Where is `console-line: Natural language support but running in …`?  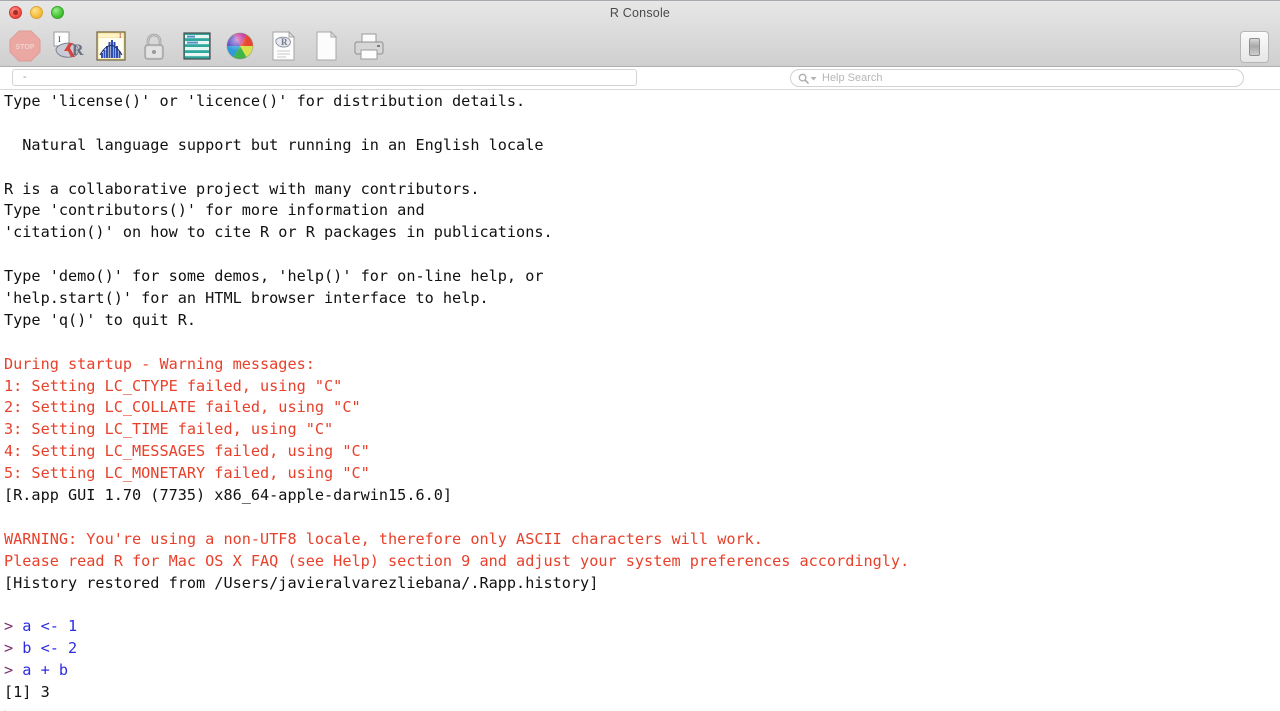
console-line: Natural language support but running in … is located at coordinates (642, 146).